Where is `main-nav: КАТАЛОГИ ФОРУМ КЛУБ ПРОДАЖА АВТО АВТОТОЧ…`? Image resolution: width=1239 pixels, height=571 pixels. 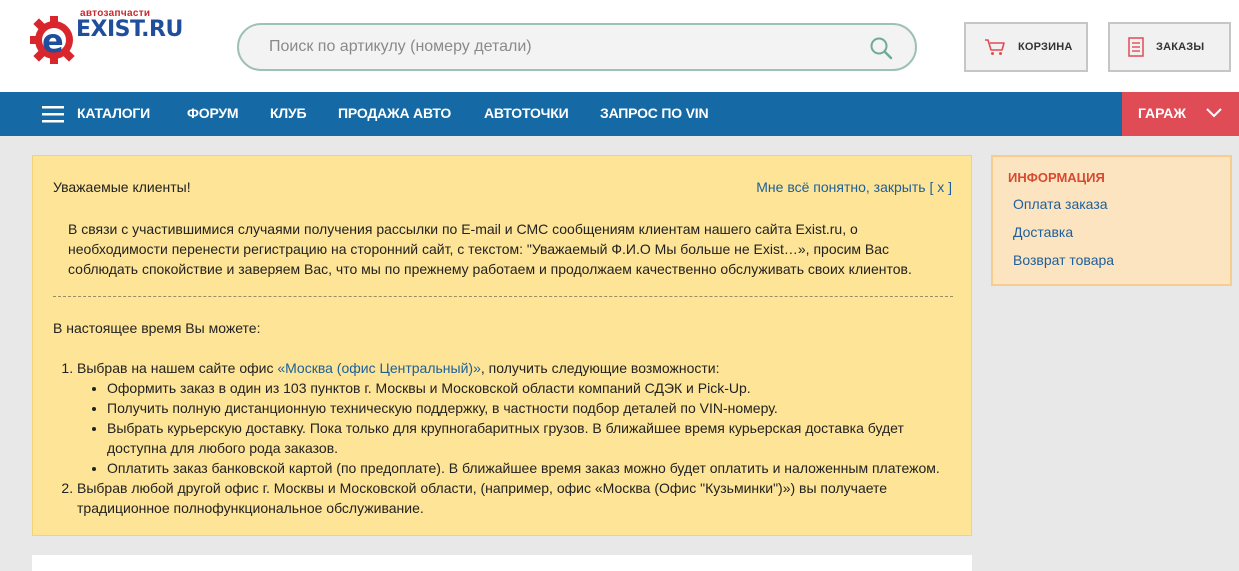
main-nav: КАТАЛОГИ ФОРУМ КЛУБ ПРОДАЖА АВТО АВТОТОЧ… is located at coordinates (619, 114).